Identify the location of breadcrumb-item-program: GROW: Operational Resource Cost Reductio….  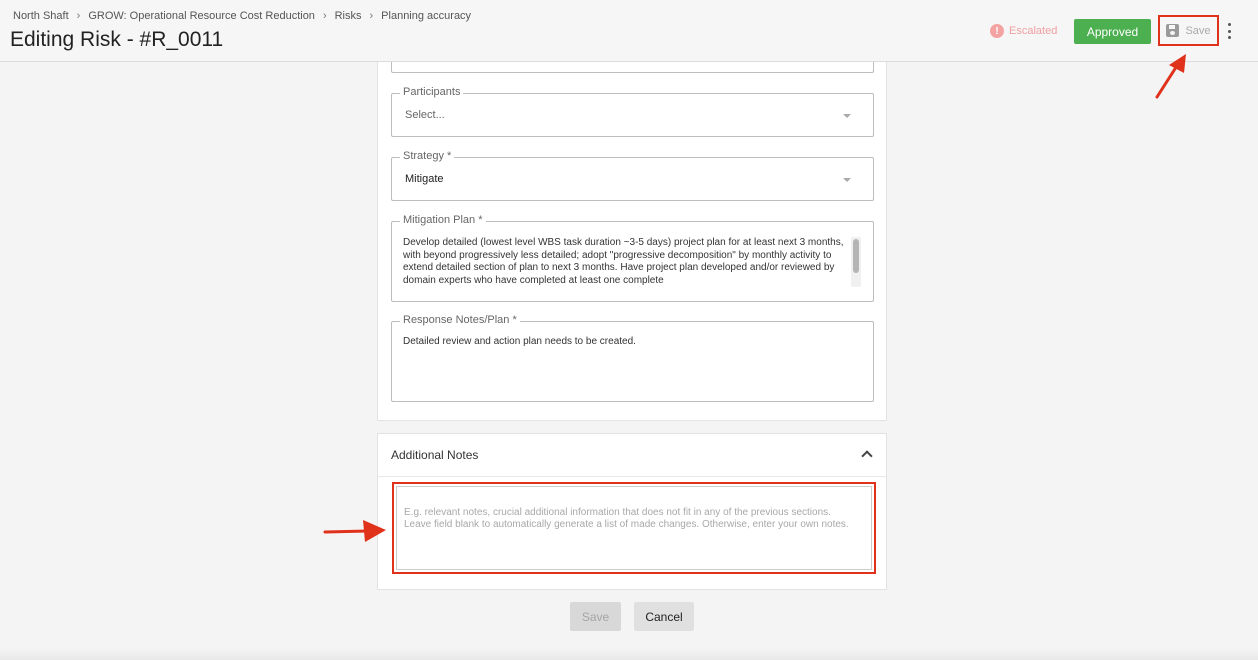
(201, 16).